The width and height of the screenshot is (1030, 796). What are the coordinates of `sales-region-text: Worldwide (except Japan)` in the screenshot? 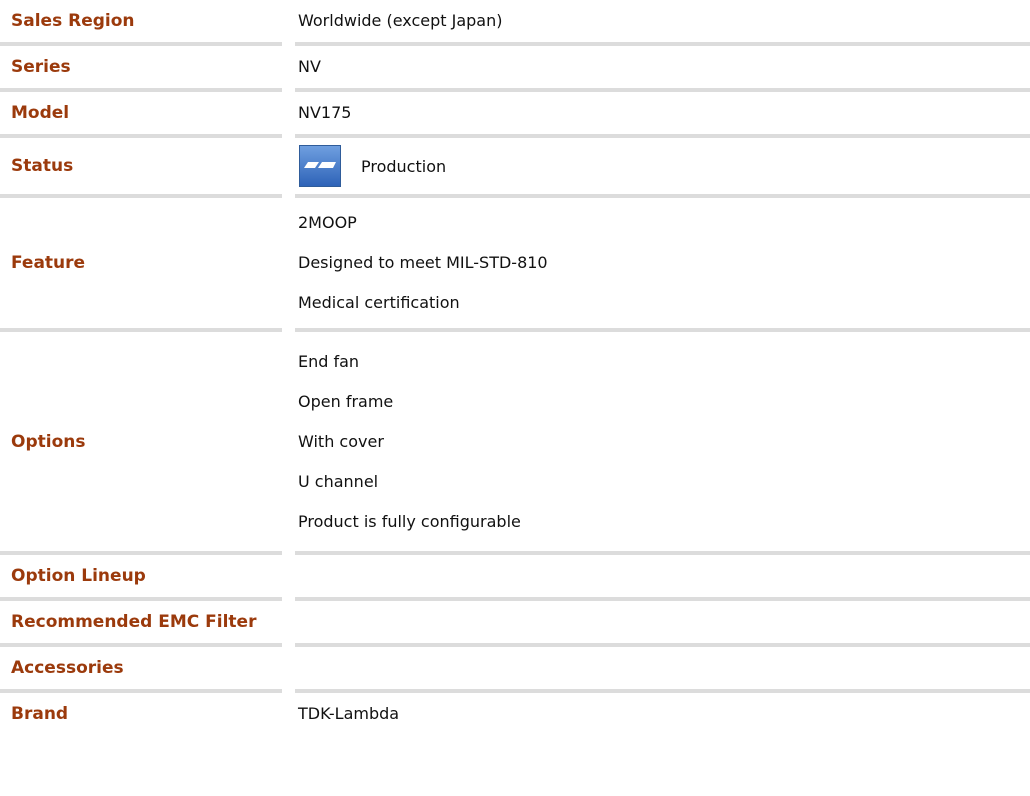 It's located at (400, 20).